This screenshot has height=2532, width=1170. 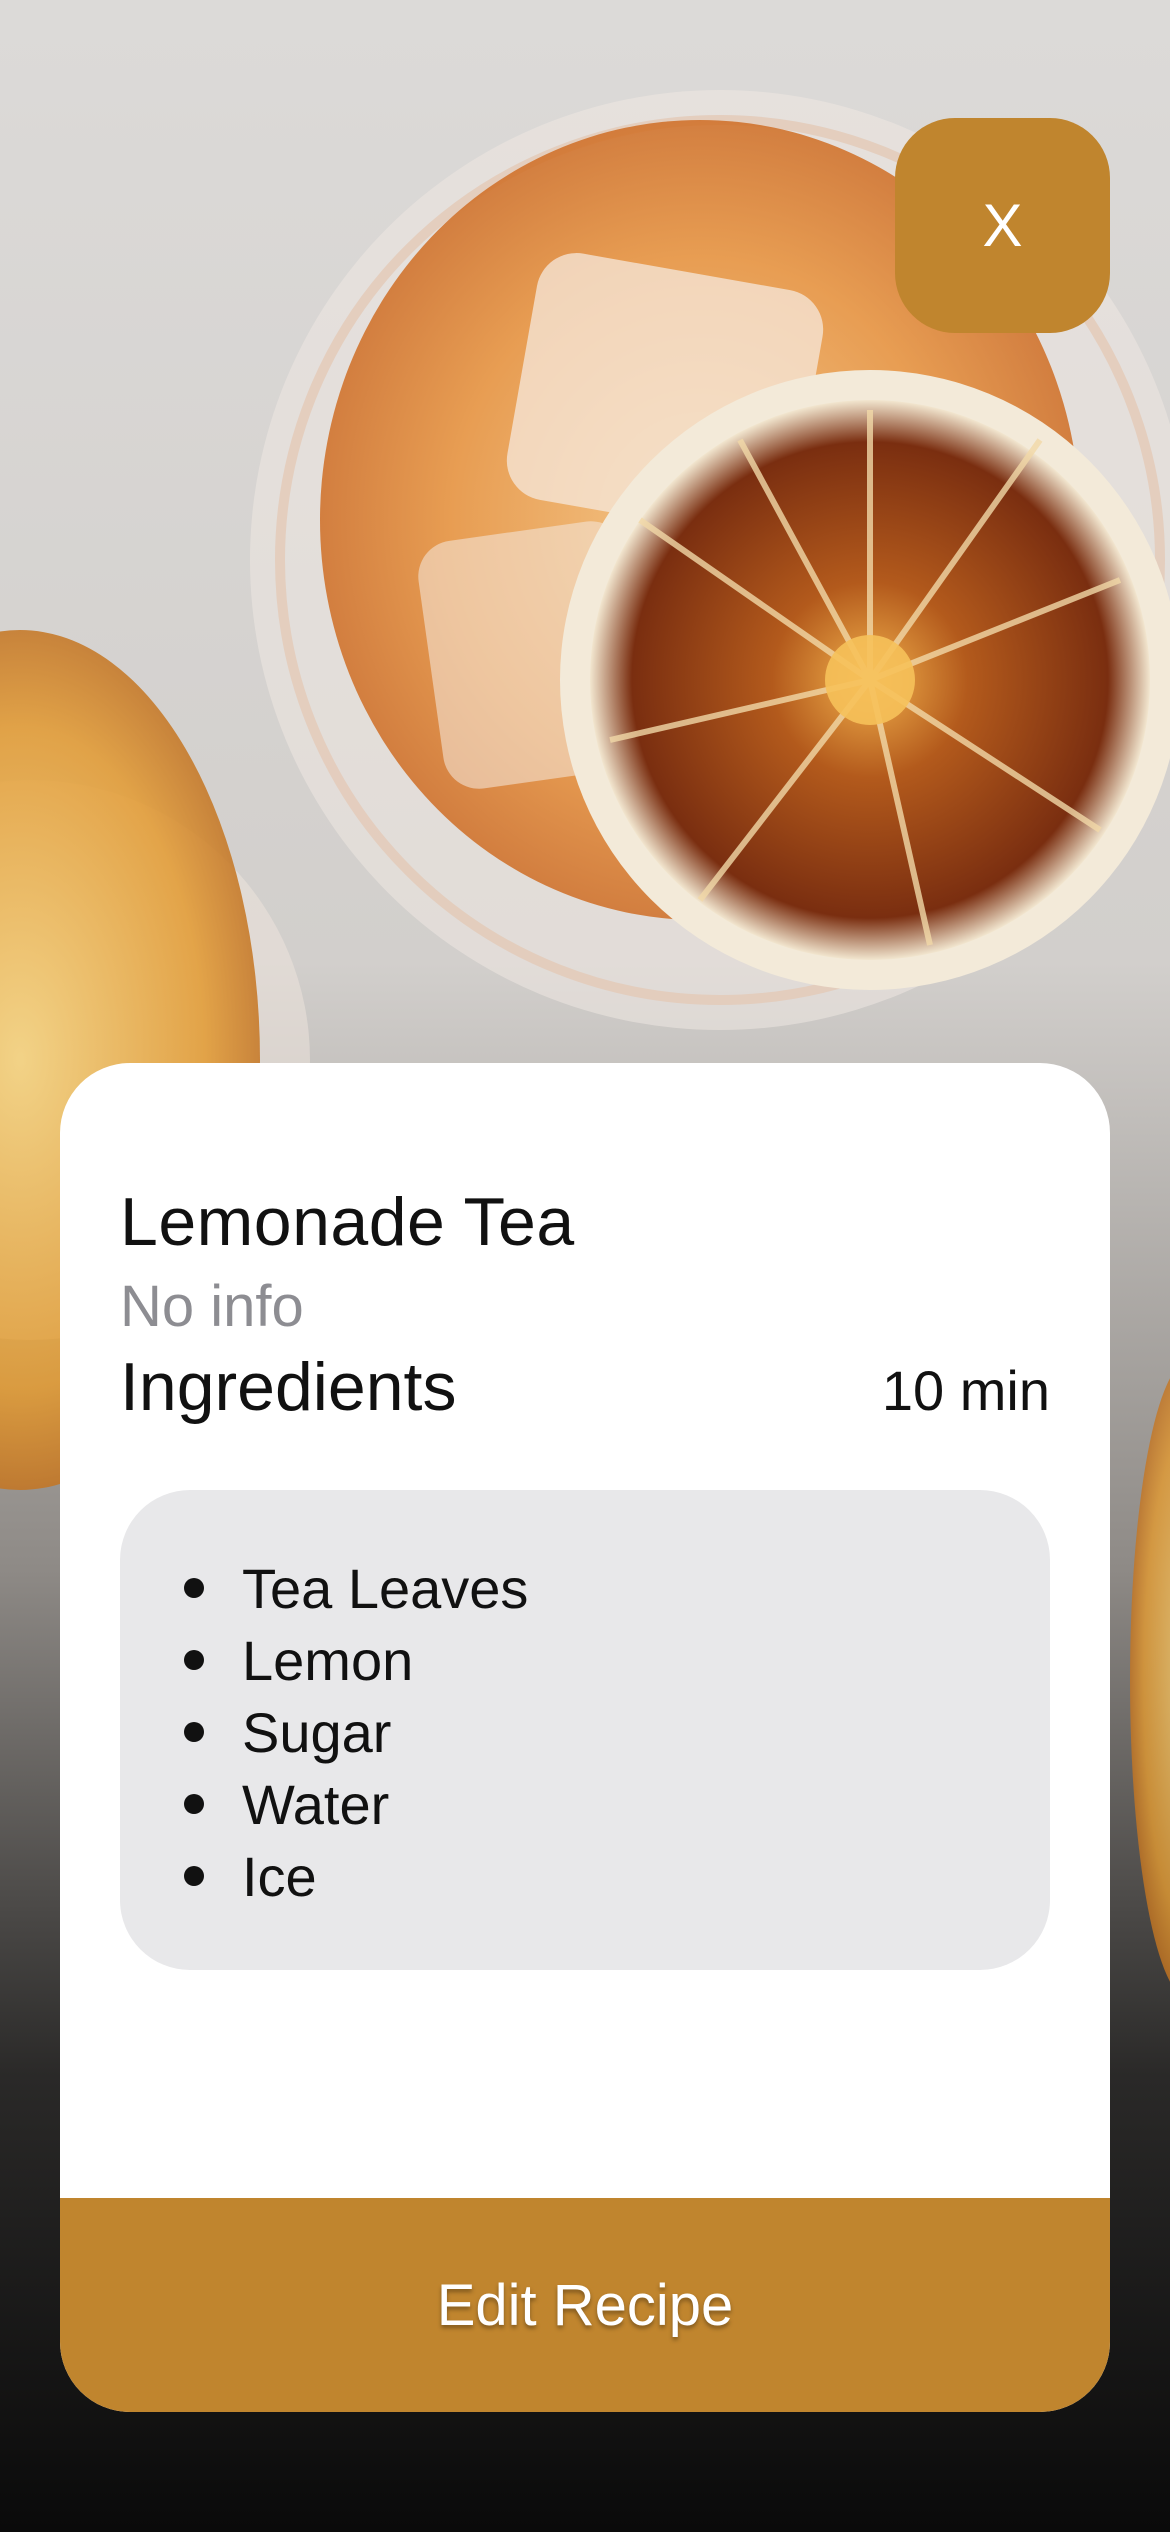 I want to click on close-icon: X, so click(x=1002, y=225).